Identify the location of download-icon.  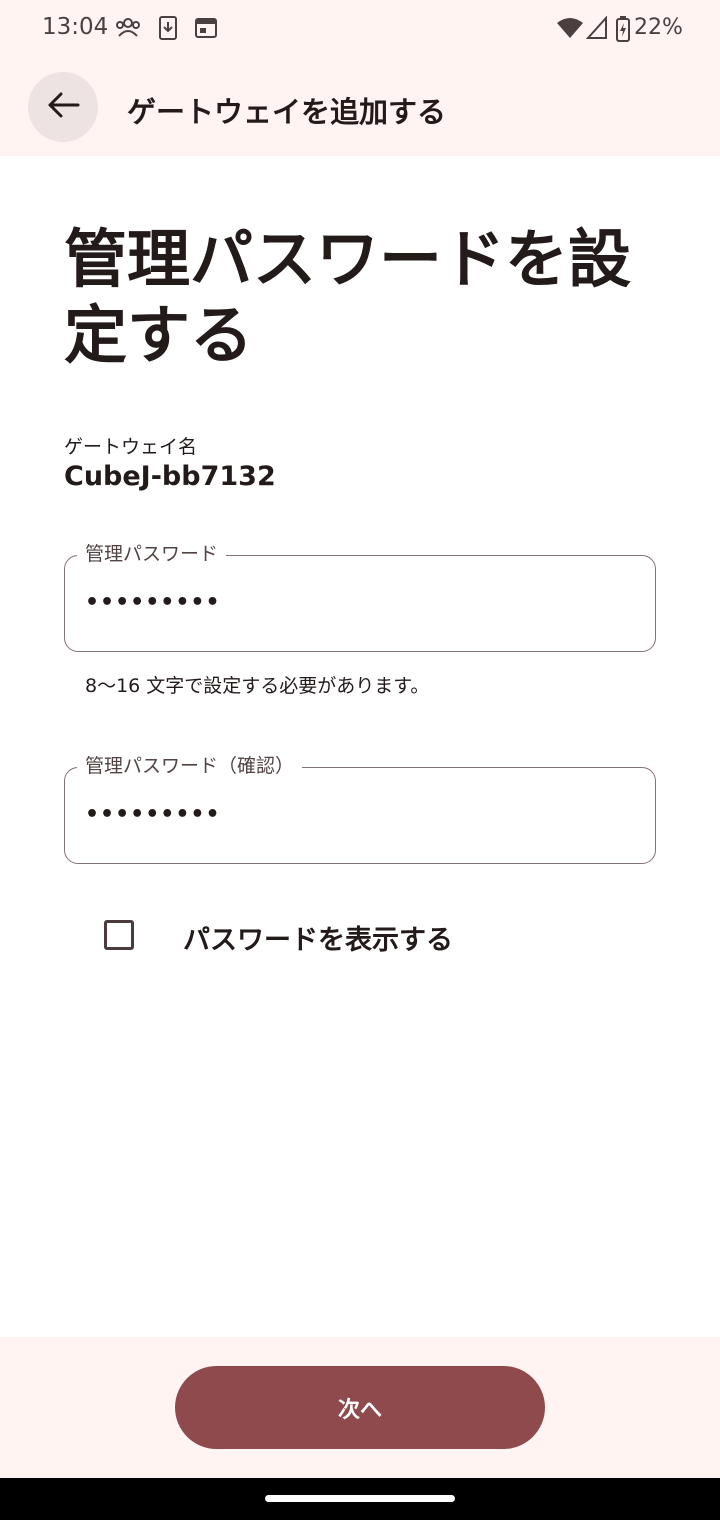
(168, 30).